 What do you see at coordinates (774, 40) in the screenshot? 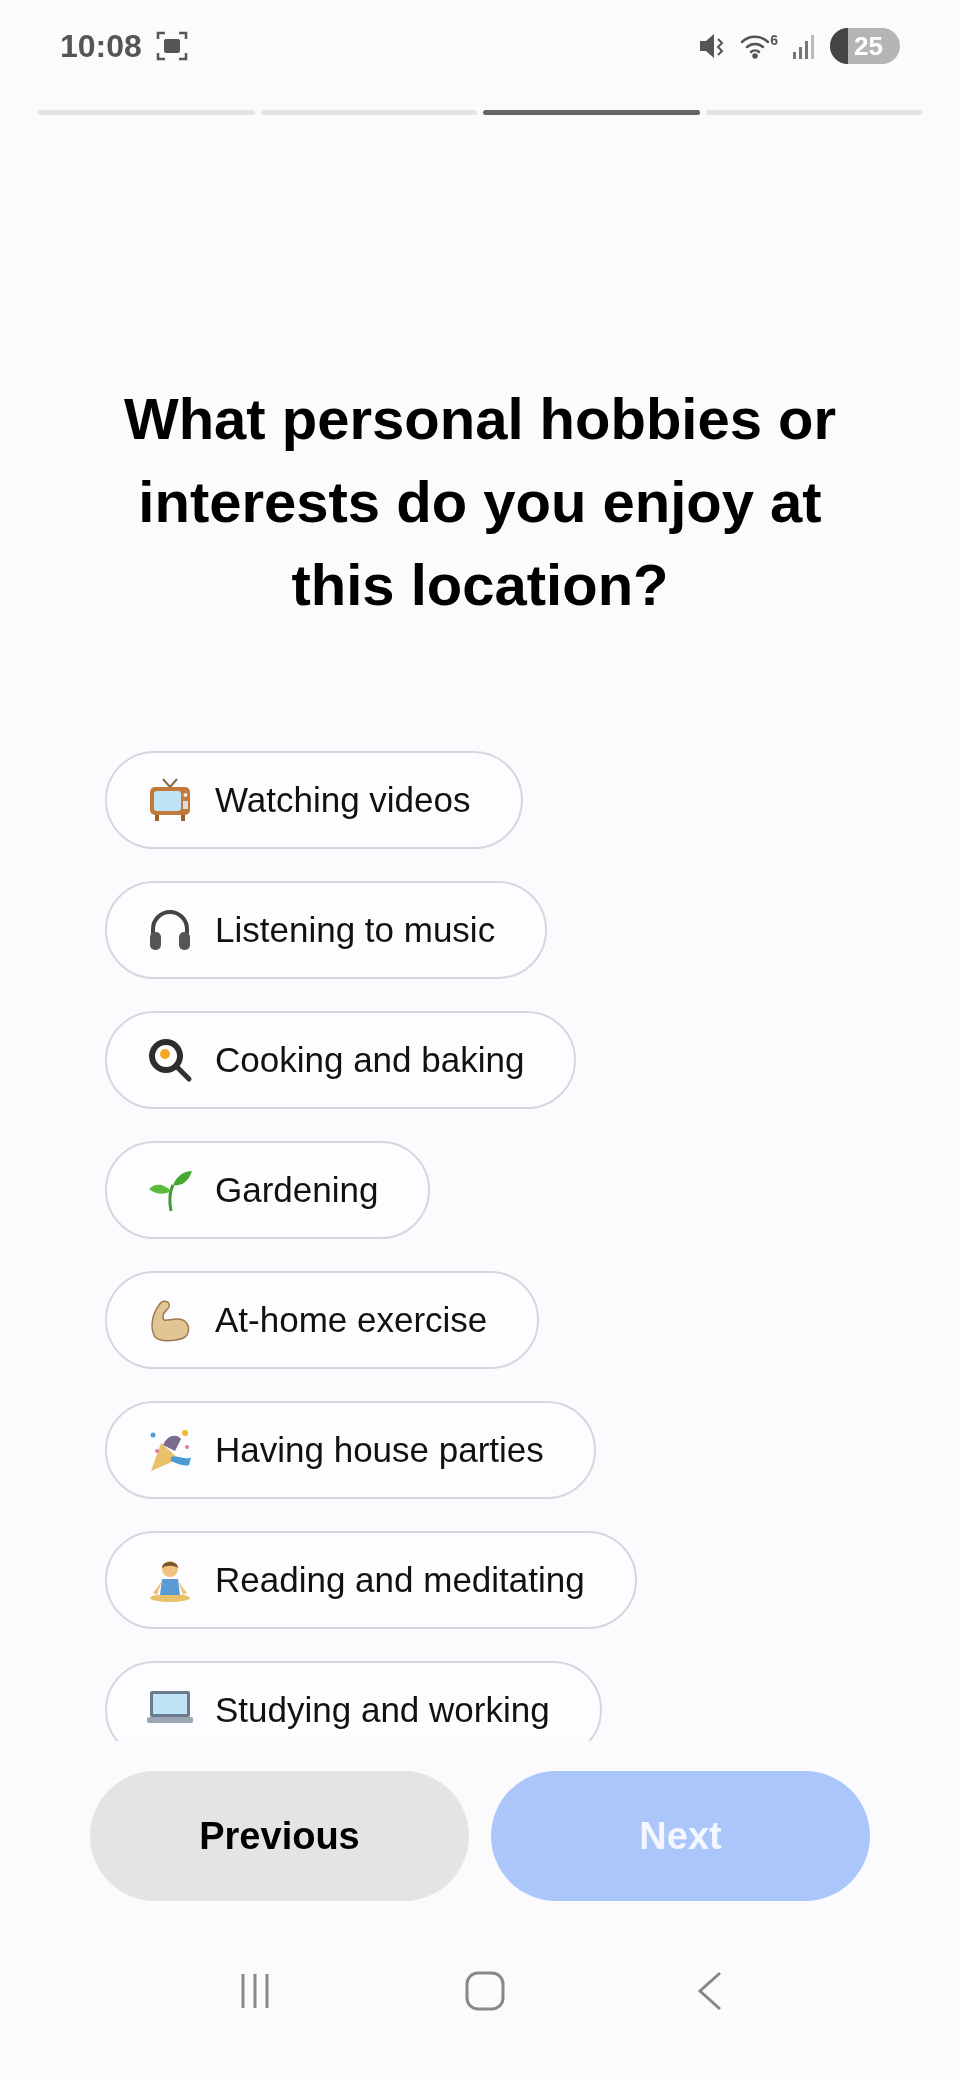
I see `wifi-level-label: 6` at bounding box center [774, 40].